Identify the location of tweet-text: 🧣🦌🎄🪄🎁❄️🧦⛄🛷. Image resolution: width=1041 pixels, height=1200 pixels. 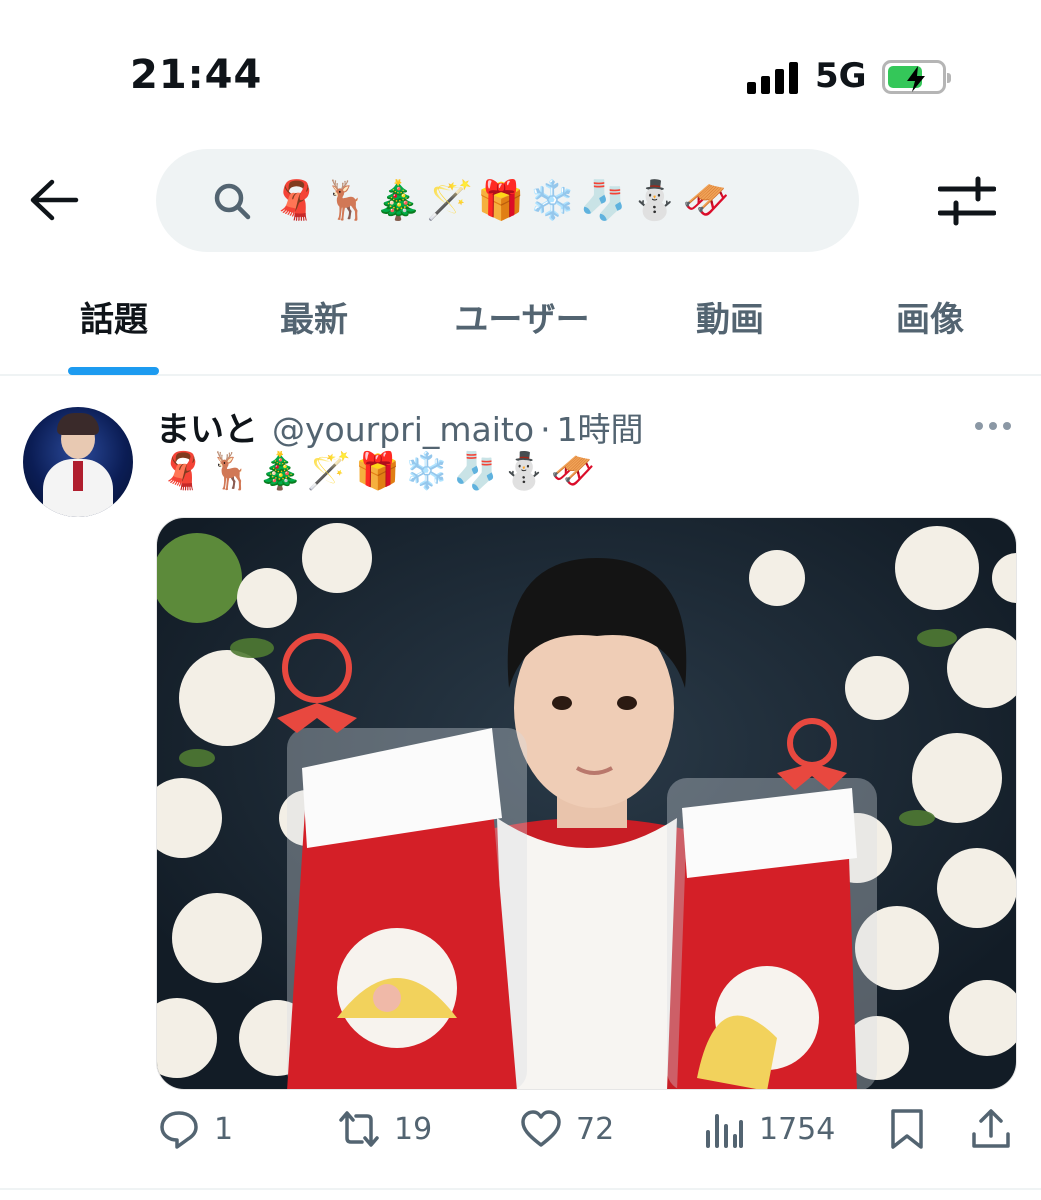
(380, 471).